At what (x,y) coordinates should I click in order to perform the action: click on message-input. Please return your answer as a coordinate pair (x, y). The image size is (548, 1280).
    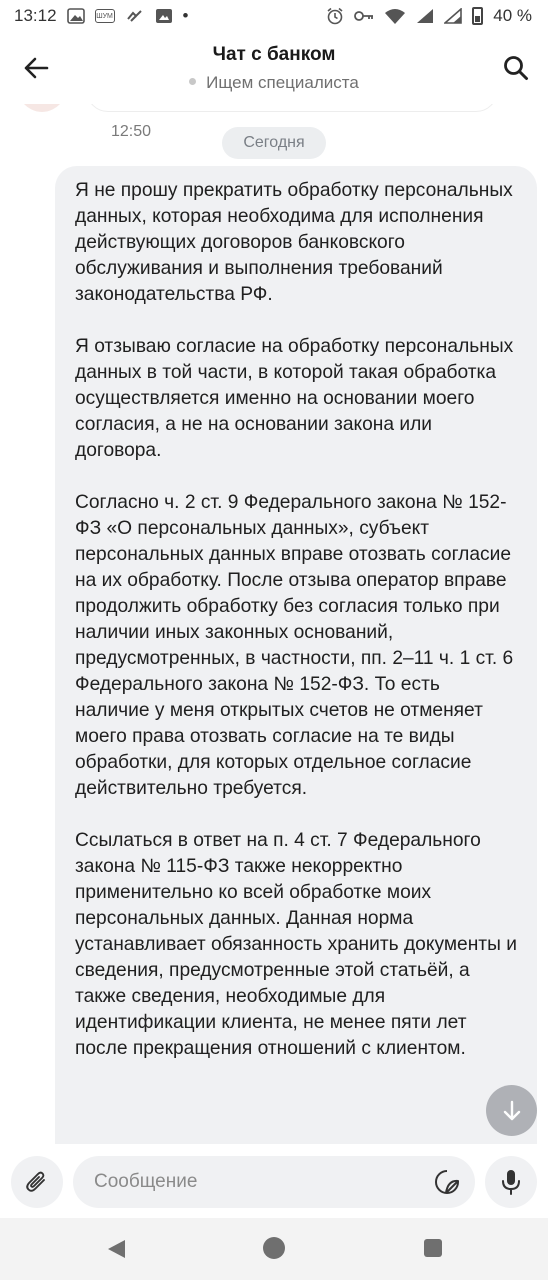
    Looking at the image, I should click on (259, 1182).